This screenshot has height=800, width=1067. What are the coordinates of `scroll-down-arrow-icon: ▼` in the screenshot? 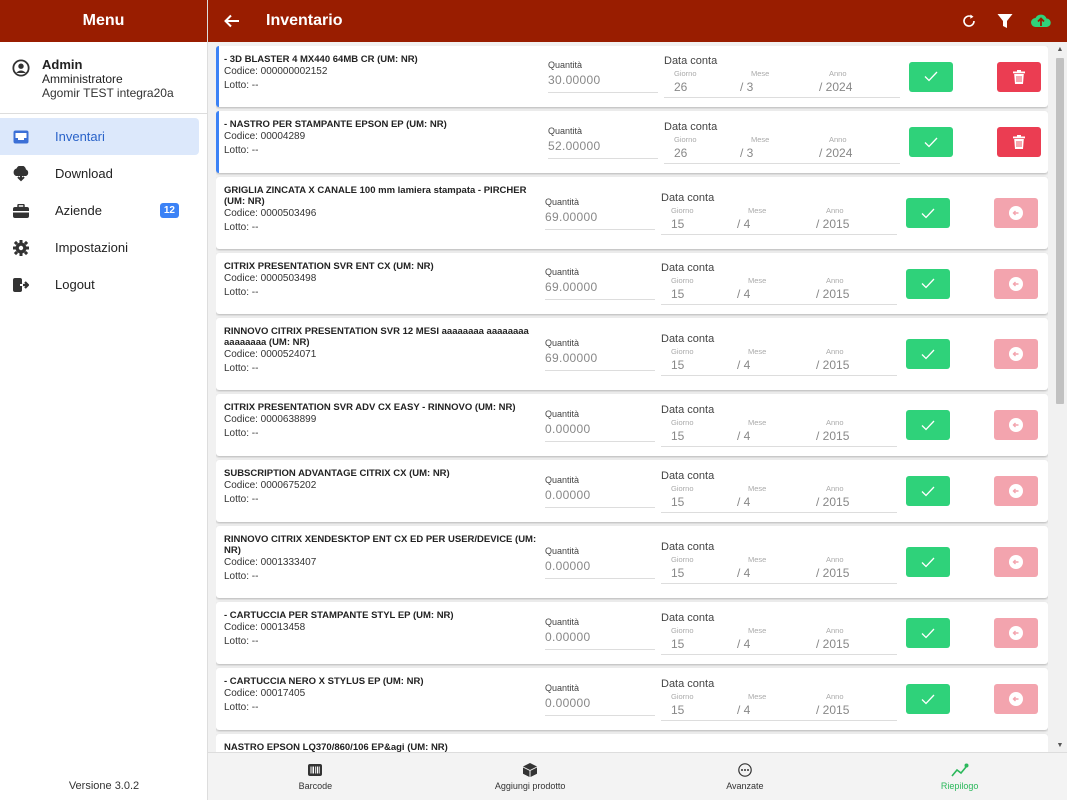 It's located at (1060, 747).